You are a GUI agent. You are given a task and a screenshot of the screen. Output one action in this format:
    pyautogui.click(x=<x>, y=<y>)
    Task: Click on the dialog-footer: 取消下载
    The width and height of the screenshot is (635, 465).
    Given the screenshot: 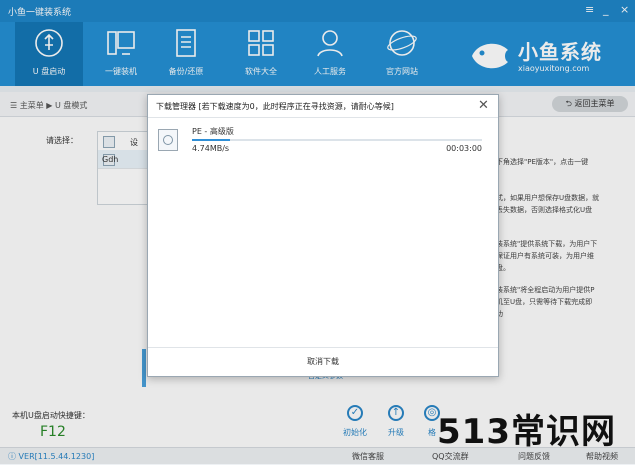 What is the action you would take?
    pyautogui.click(x=323, y=362)
    